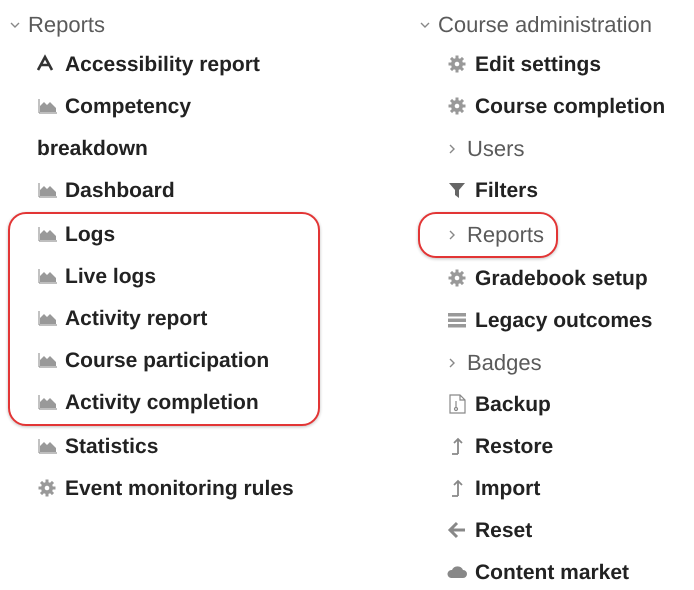 The height and width of the screenshot is (590, 694). What do you see at coordinates (152, 128) in the screenshot?
I see `menu-link: Competency breakdown` at bounding box center [152, 128].